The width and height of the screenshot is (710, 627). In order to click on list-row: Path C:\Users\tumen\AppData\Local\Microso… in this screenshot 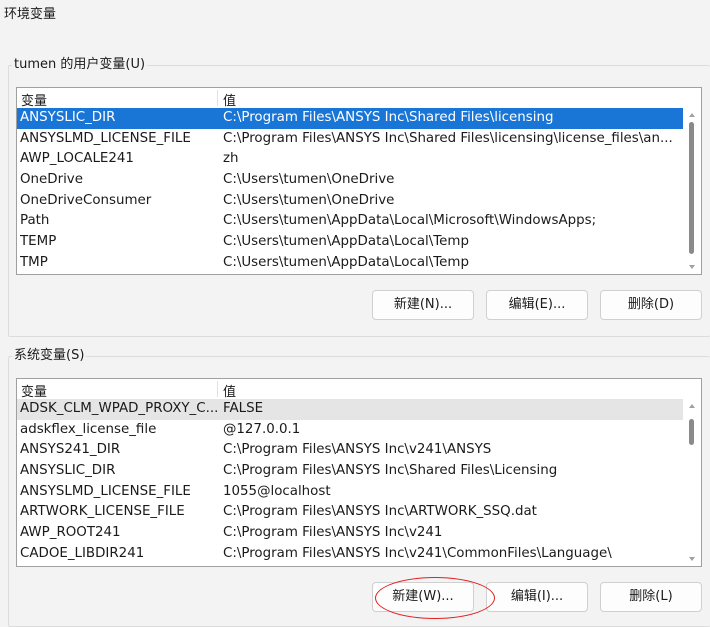, I will do `click(359, 221)`.